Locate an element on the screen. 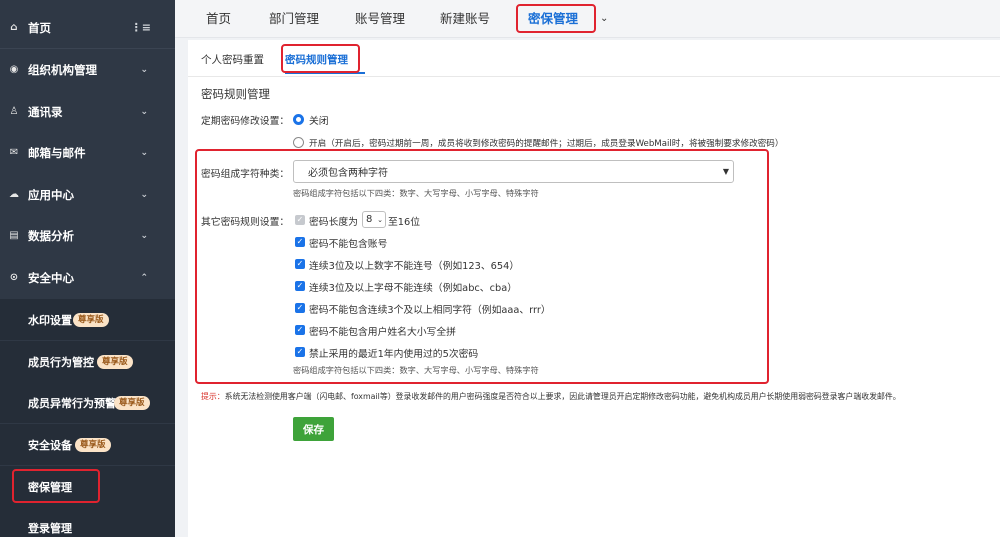 This screenshot has width=1000, height=537. shield-icon: ⊙ is located at coordinates (14, 277).